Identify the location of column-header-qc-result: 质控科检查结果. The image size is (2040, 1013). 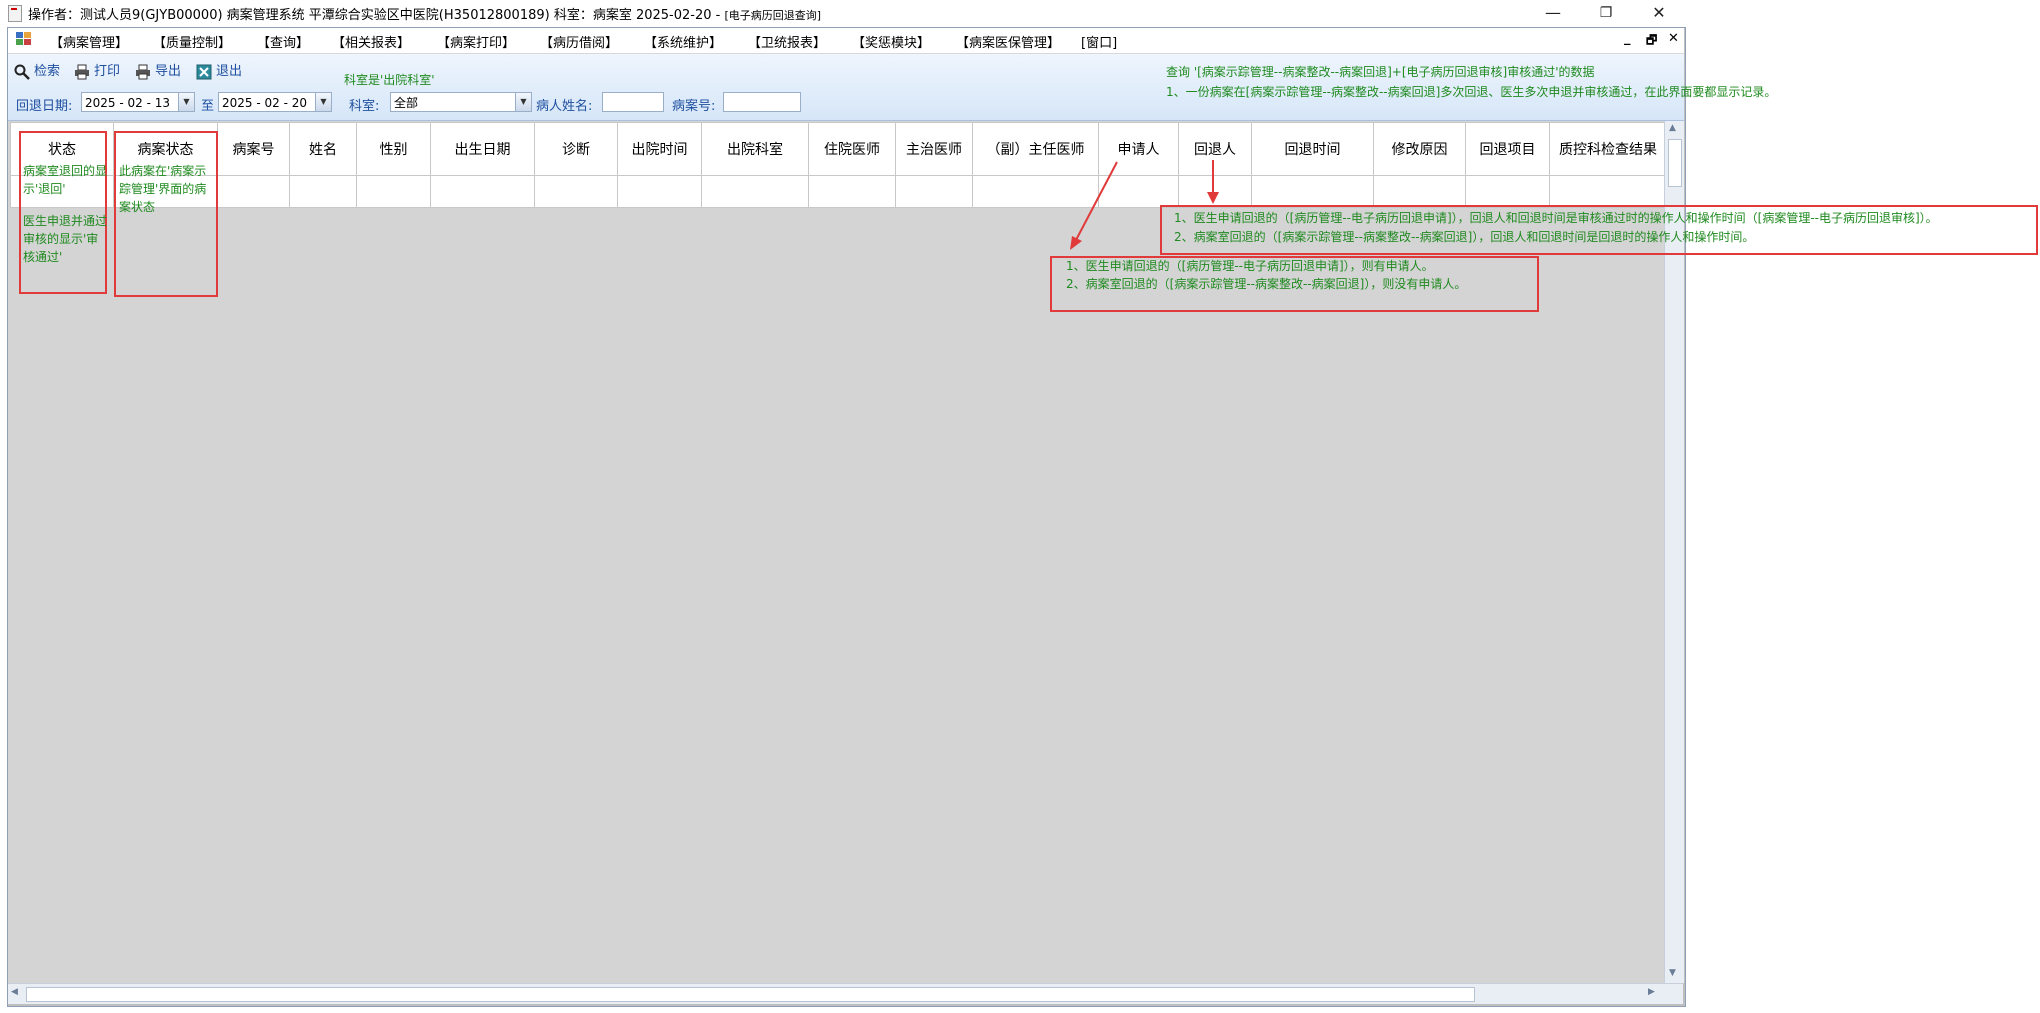
(1608, 149).